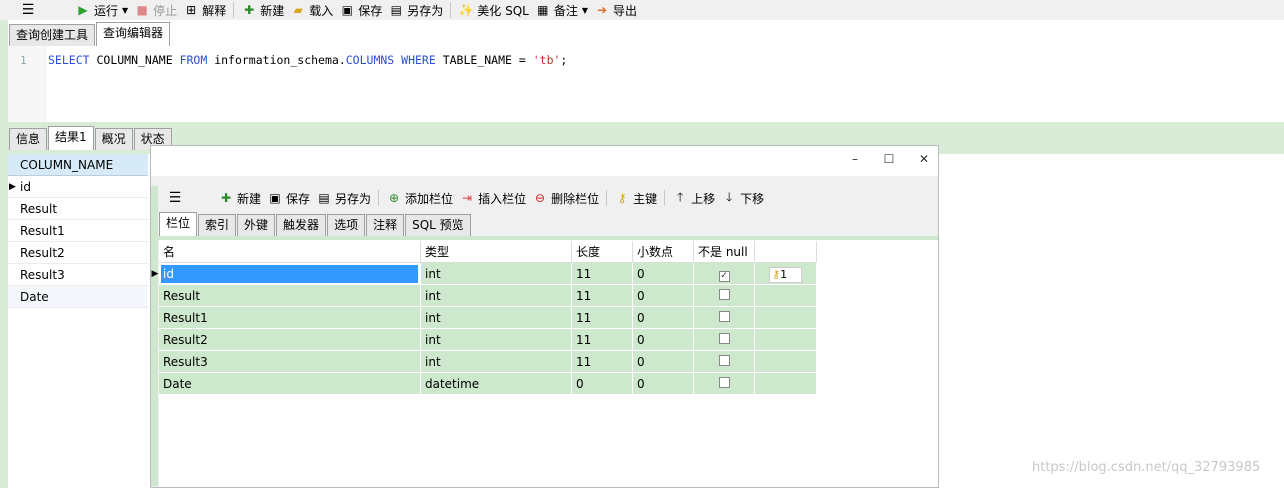  What do you see at coordinates (83, 10) in the screenshot?
I see `play-icon: ▶` at bounding box center [83, 10].